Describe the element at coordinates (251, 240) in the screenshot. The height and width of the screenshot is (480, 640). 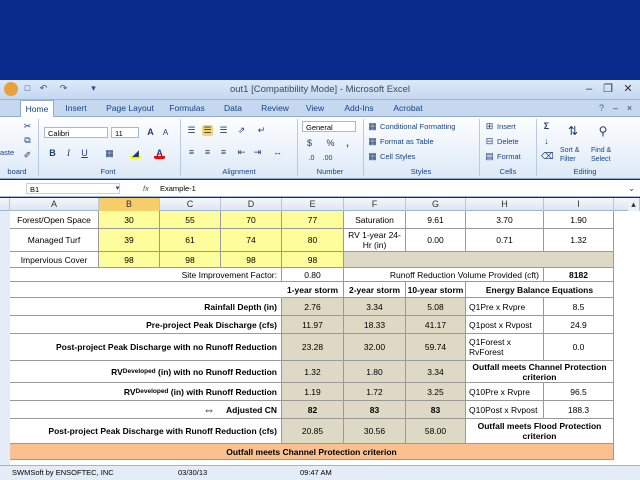
I see `cn-cell: 74` at that location.